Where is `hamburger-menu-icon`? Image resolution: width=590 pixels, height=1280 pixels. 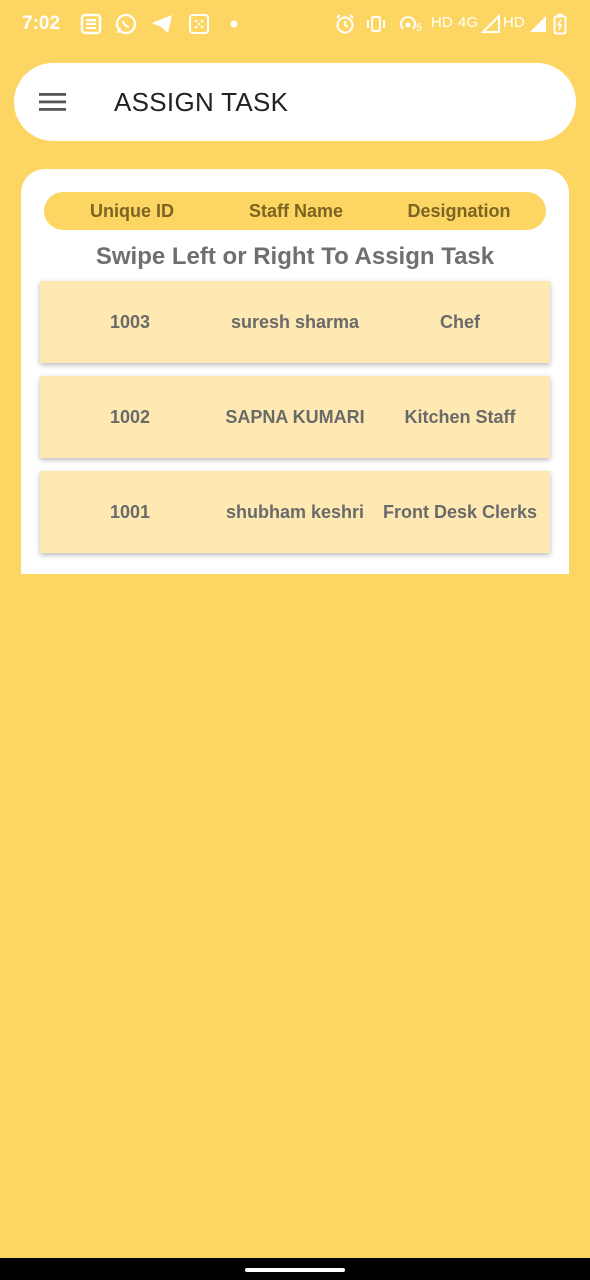 hamburger-menu-icon is located at coordinates (53, 102).